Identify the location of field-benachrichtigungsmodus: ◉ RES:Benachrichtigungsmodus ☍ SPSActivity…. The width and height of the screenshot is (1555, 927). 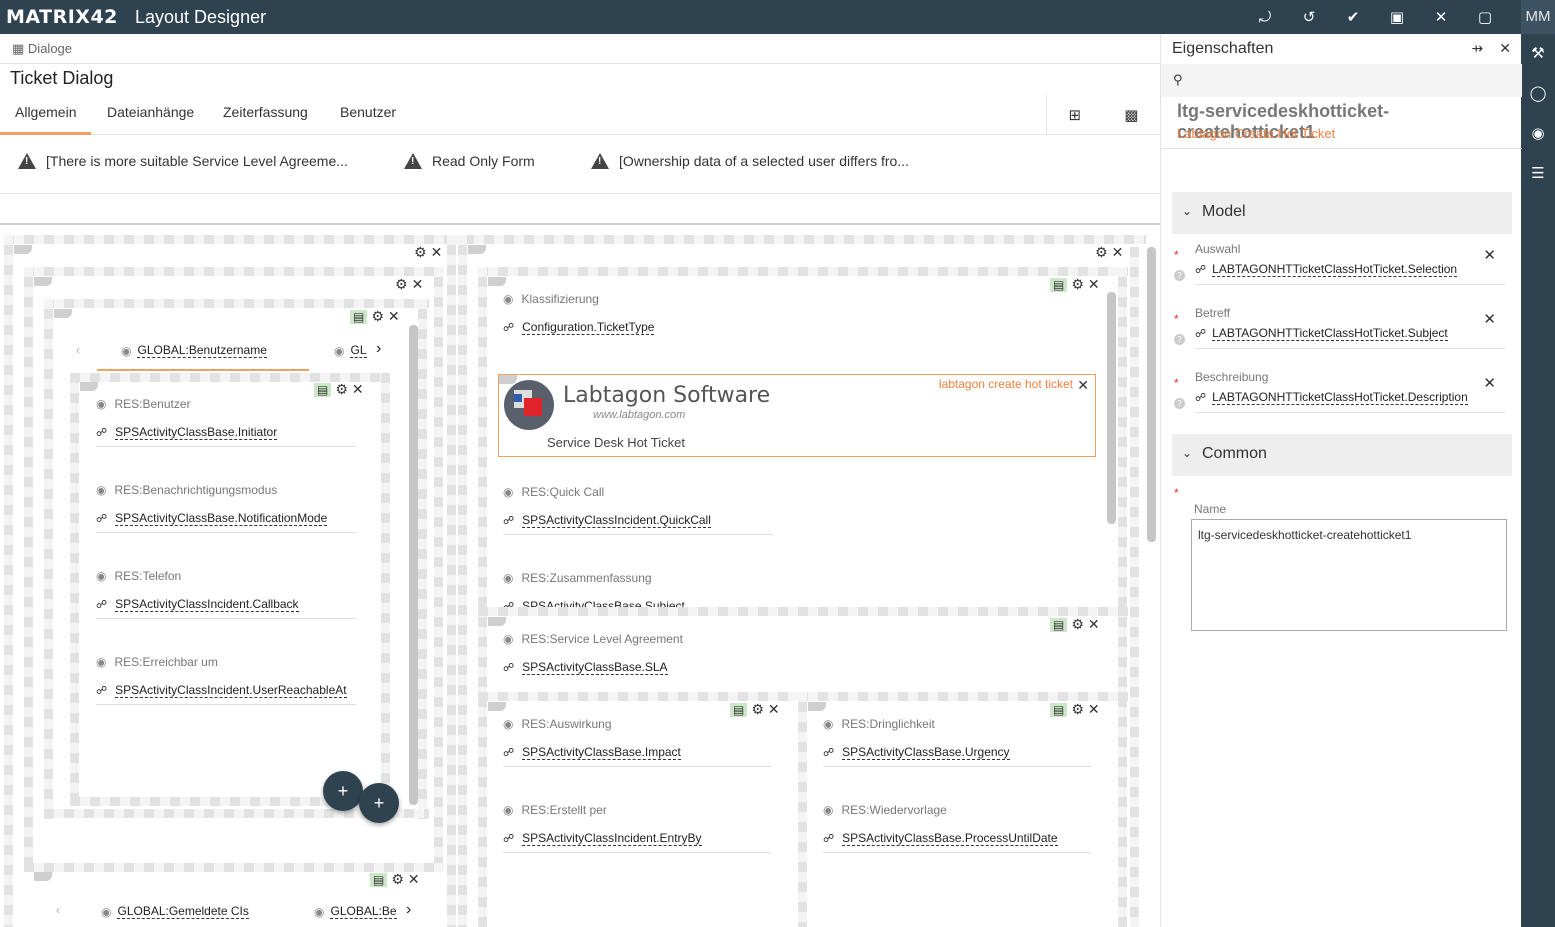
(226, 508).